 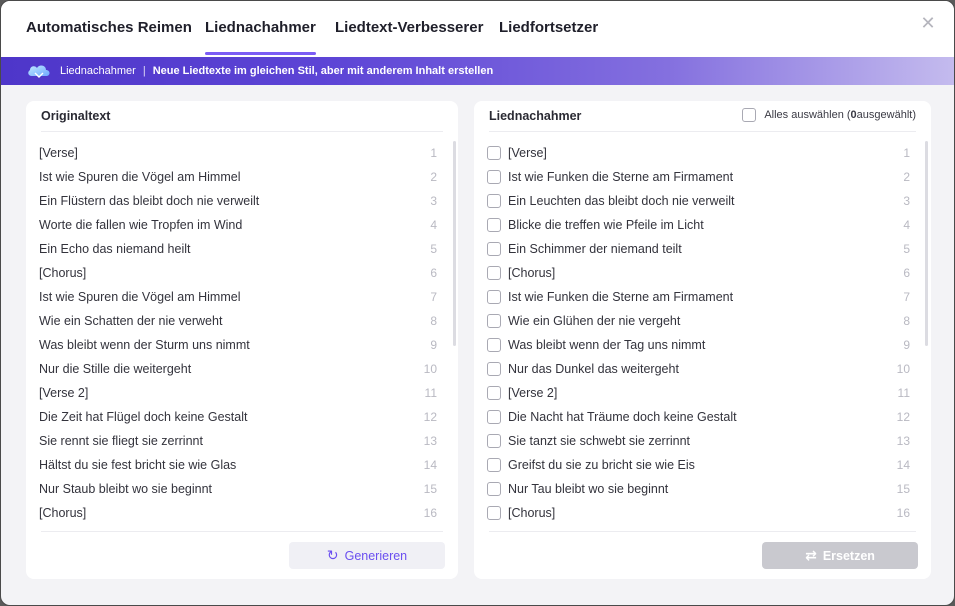 What do you see at coordinates (63, 513) in the screenshot?
I see `line-text: [Chorus]` at bounding box center [63, 513].